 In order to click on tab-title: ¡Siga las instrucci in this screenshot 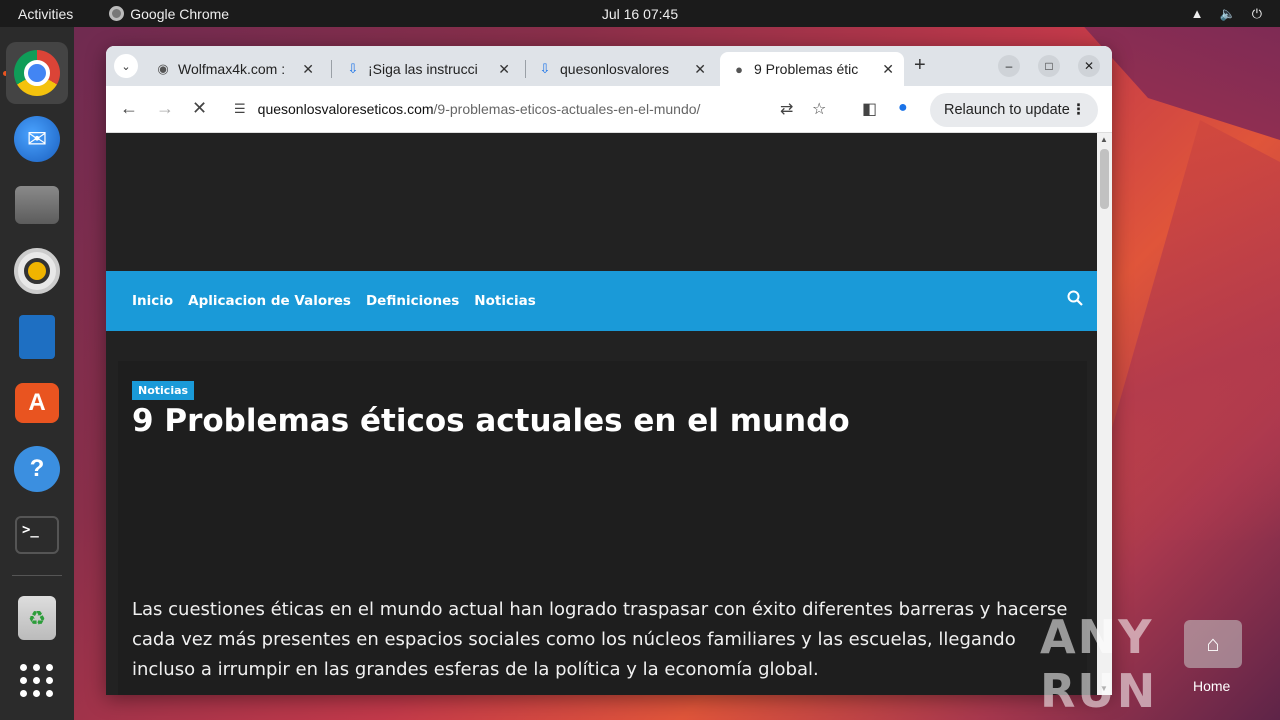, I will do `click(423, 69)`.